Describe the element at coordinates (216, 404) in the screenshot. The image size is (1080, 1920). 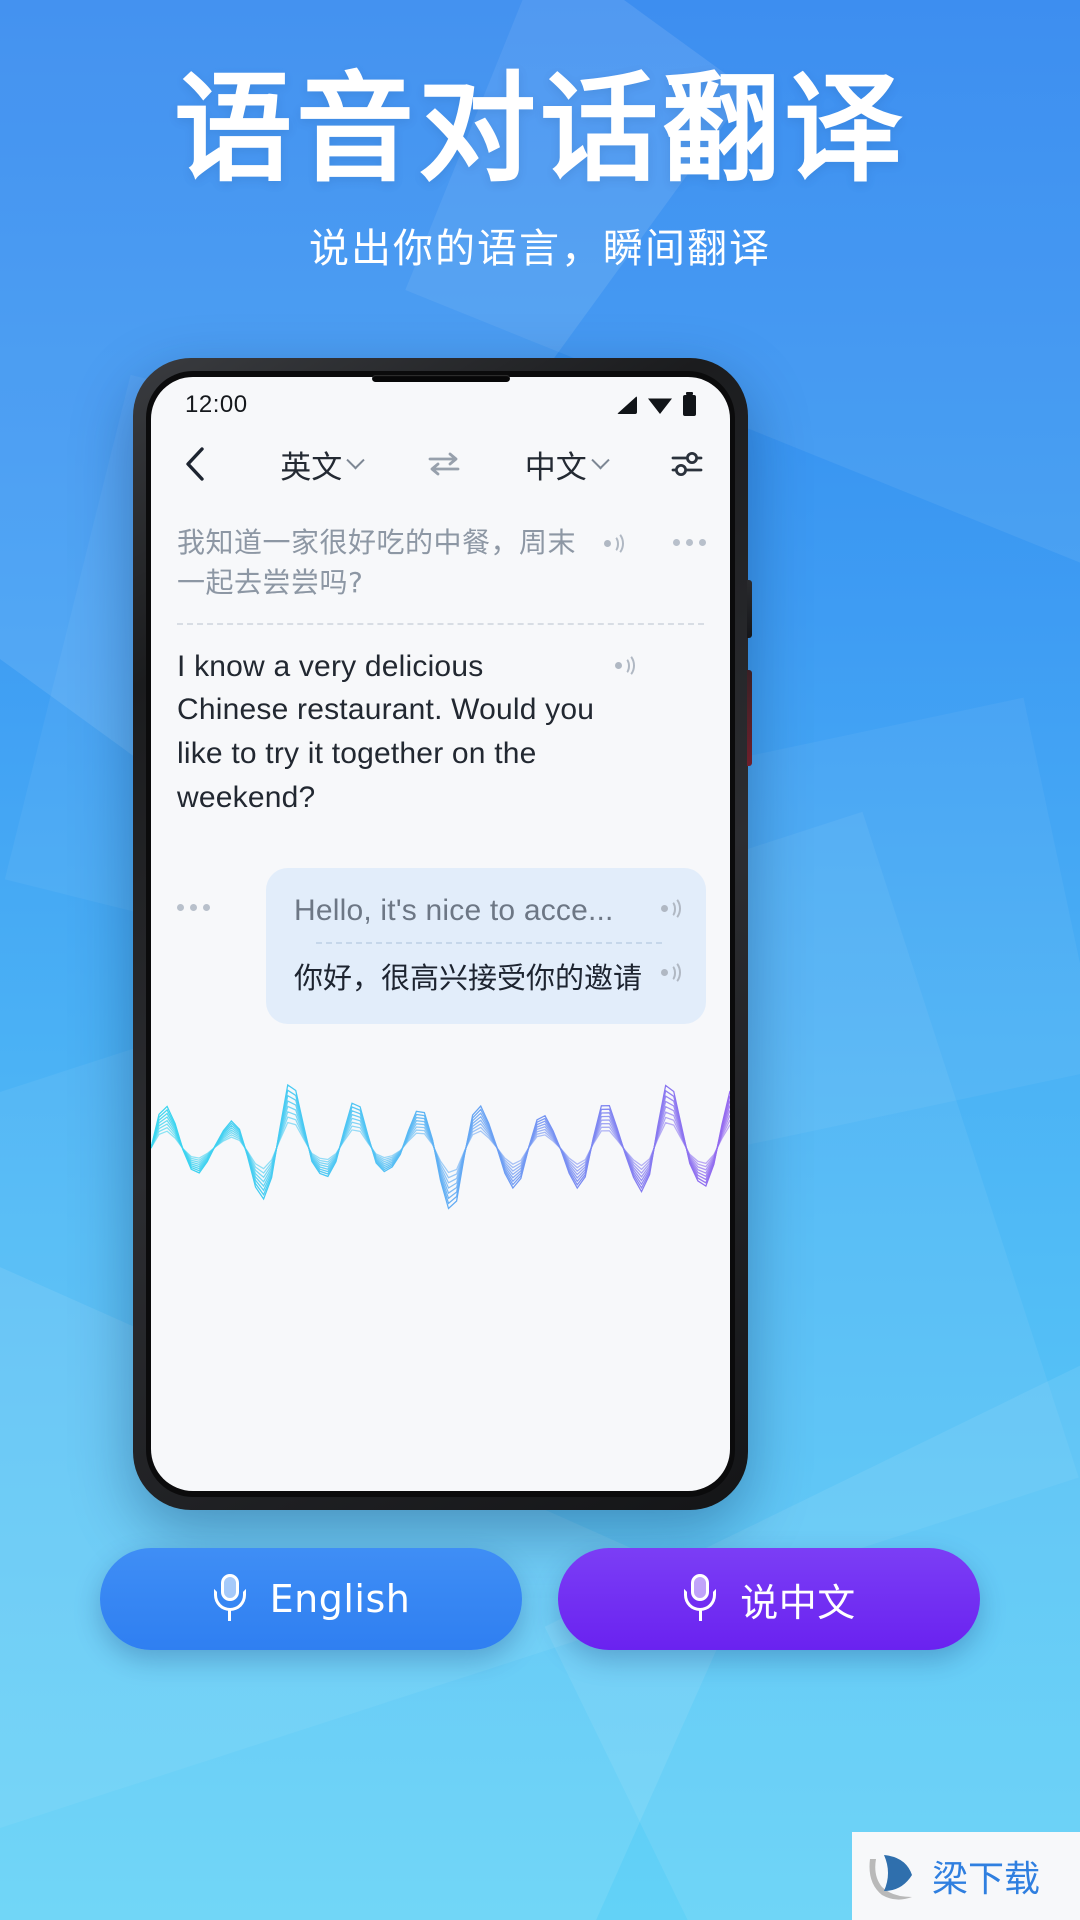
I see `status-time: 12:00` at that location.